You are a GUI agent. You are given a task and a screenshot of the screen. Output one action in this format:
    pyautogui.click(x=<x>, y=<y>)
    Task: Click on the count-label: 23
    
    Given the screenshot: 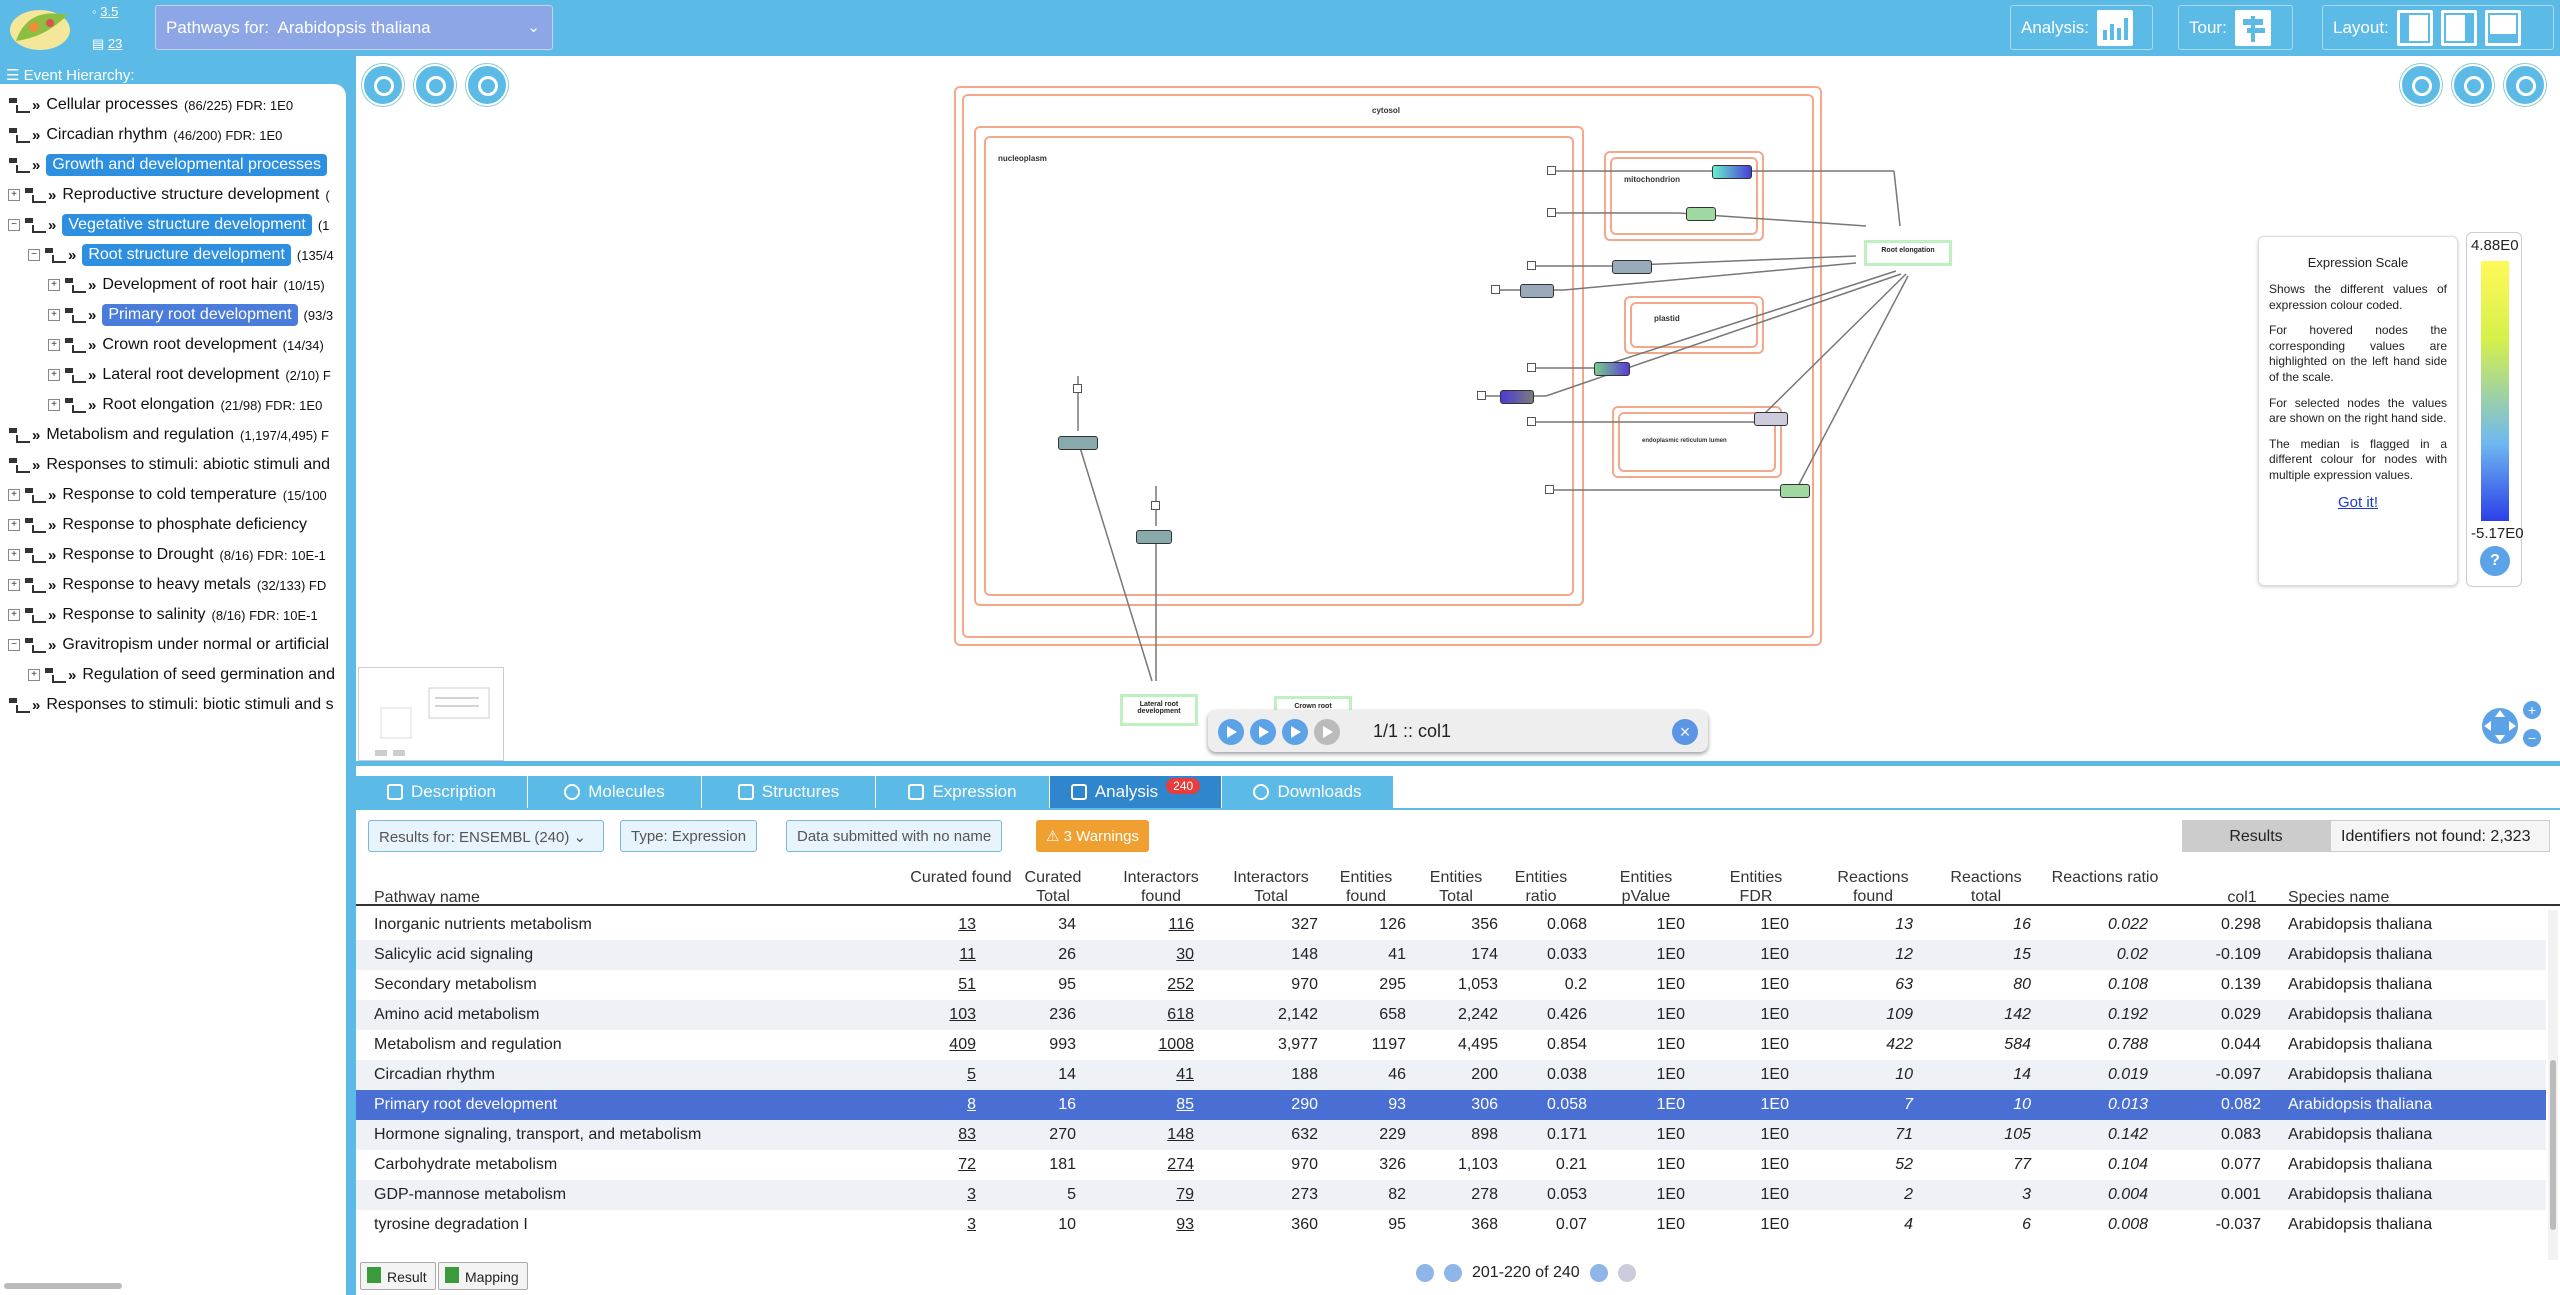 What is the action you would take?
    pyautogui.click(x=115, y=43)
    